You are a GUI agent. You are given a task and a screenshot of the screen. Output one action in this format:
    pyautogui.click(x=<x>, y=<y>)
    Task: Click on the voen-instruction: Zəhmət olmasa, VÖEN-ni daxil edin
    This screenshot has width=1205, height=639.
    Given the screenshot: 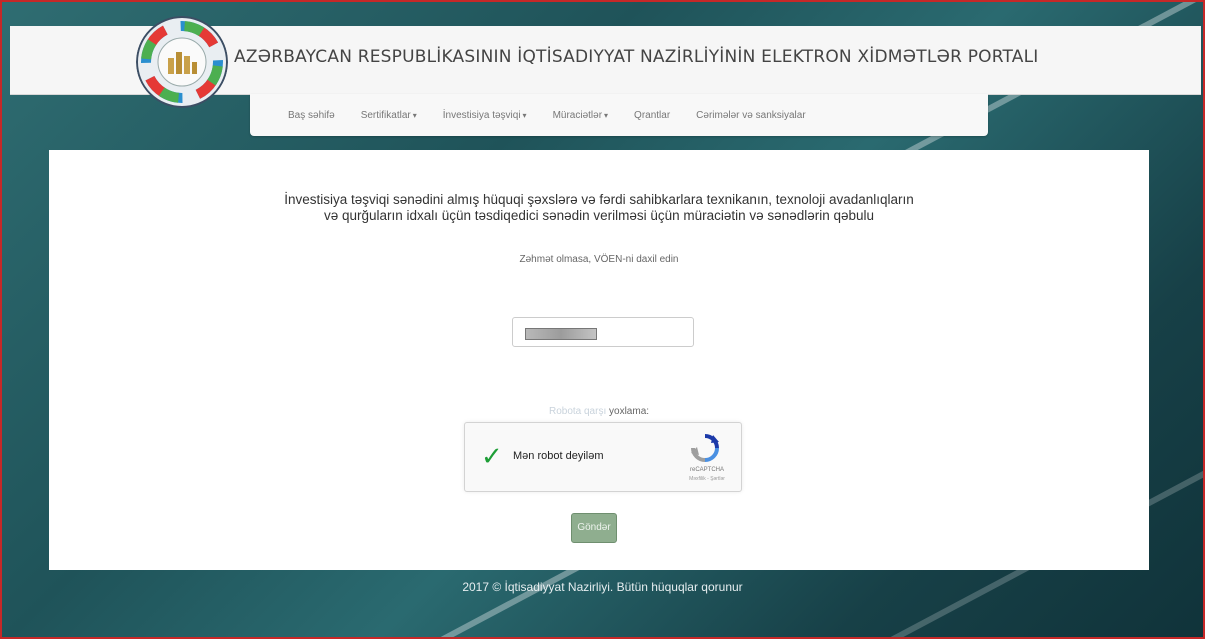 What is the action you would take?
    pyautogui.click(x=599, y=259)
    